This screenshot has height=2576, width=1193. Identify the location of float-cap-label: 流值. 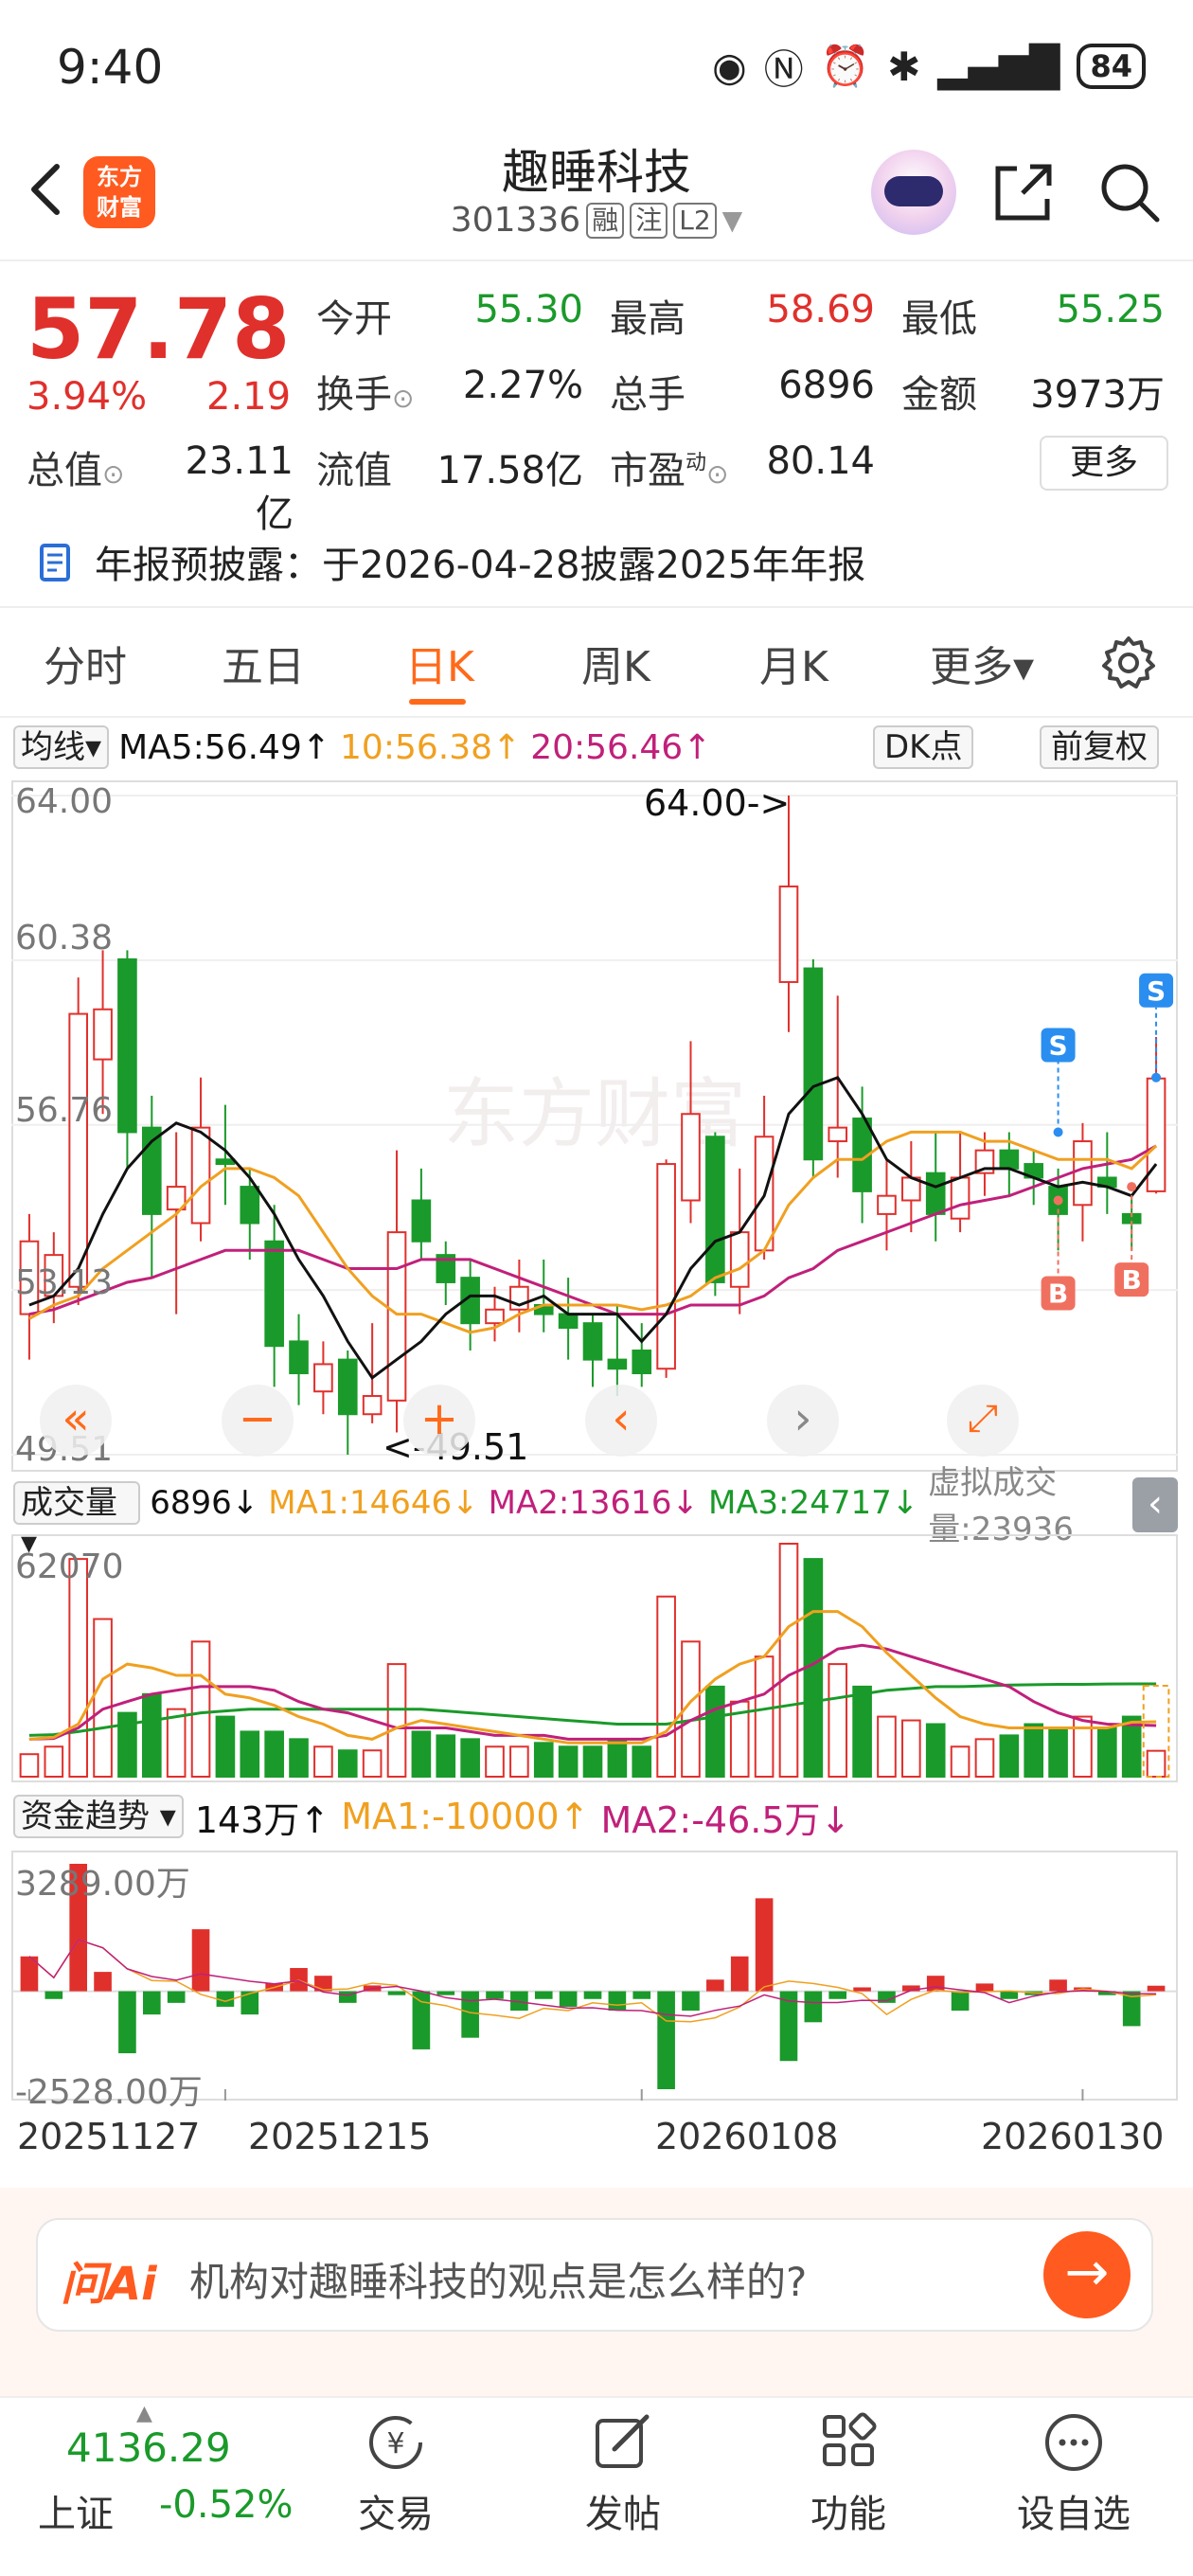
(354, 470).